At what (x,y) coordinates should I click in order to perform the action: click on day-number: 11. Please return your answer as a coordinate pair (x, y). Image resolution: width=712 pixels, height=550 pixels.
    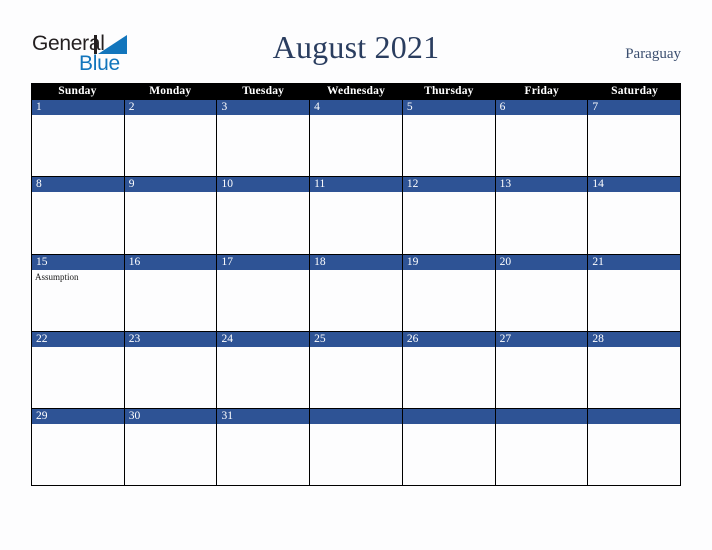
    Looking at the image, I should click on (356, 185).